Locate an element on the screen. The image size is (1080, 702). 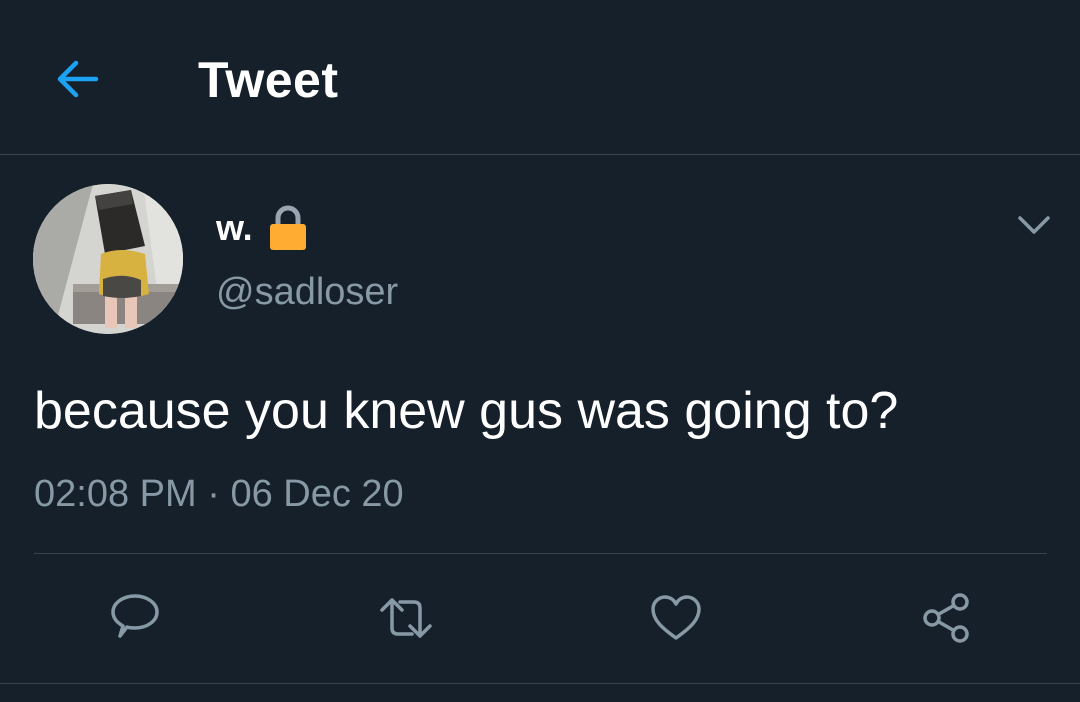
divider is located at coordinates (540, 553).